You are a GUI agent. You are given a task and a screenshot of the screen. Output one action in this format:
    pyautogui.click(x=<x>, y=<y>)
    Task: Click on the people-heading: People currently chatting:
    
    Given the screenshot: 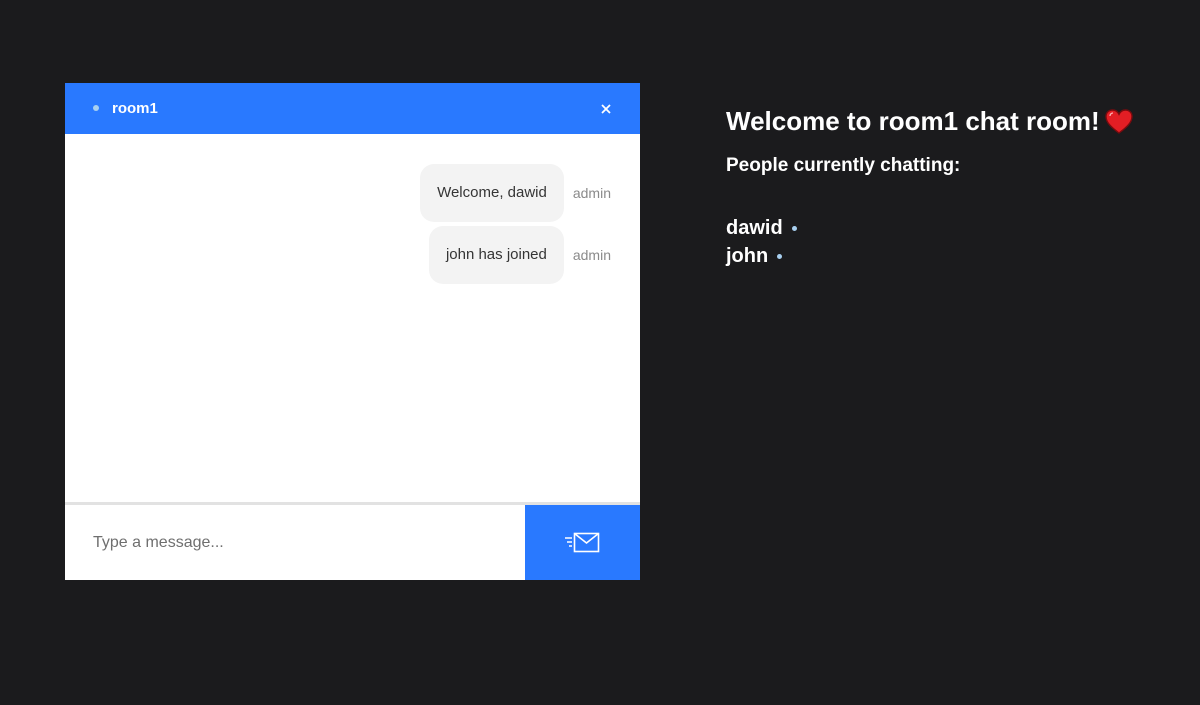 What is the action you would take?
    pyautogui.click(x=843, y=165)
    